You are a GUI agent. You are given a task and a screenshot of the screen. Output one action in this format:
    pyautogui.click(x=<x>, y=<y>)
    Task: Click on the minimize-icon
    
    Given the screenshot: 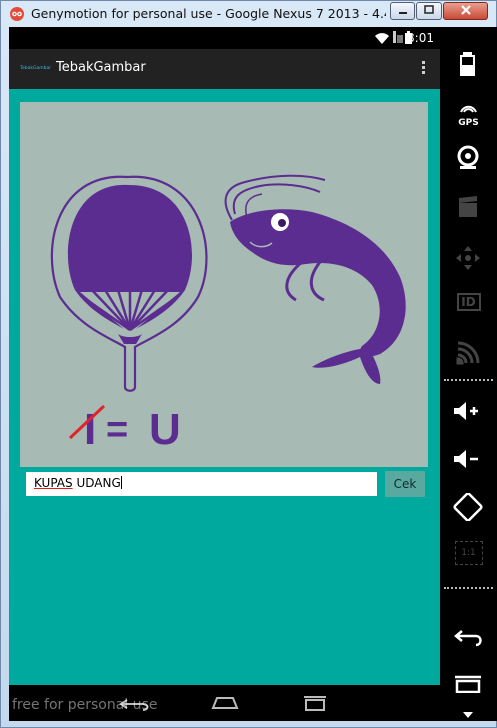 What is the action you would take?
    pyautogui.click(x=402, y=13)
    